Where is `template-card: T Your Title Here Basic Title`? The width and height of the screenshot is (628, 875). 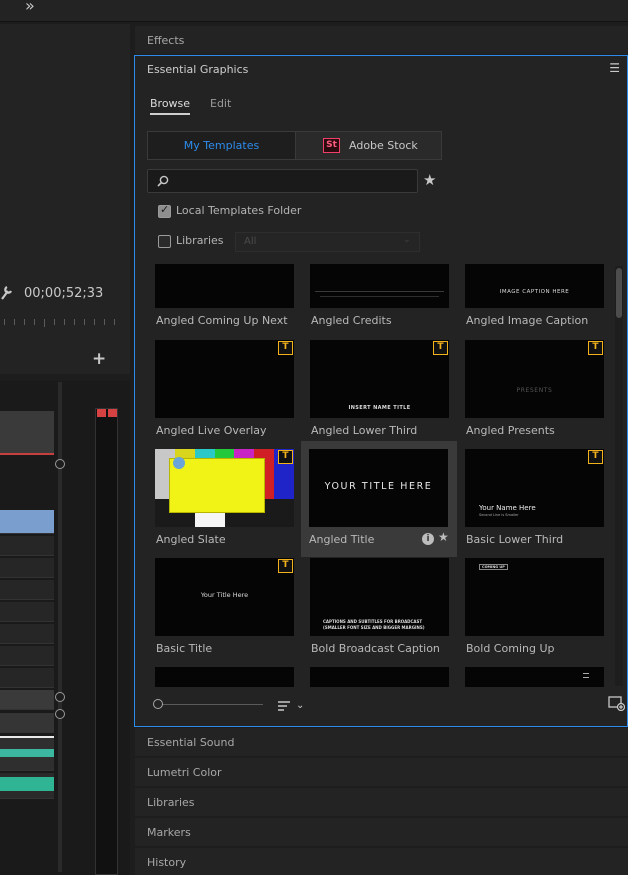
template-card: T Your Title Here Basic Title is located at coordinates (229, 612).